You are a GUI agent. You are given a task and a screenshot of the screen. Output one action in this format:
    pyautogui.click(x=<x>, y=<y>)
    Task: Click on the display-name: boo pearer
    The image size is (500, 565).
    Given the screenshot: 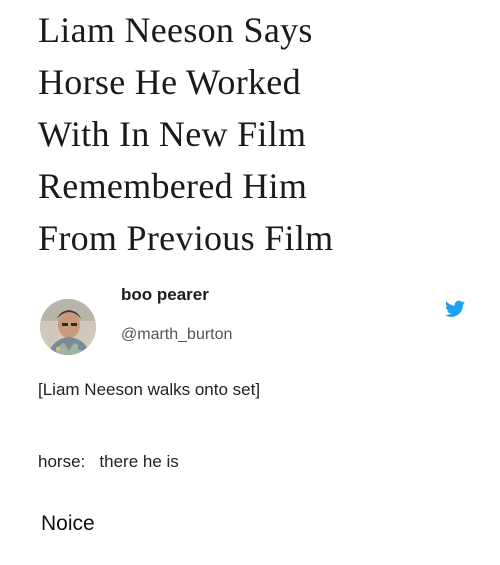 What is the action you would take?
    pyautogui.click(x=165, y=295)
    